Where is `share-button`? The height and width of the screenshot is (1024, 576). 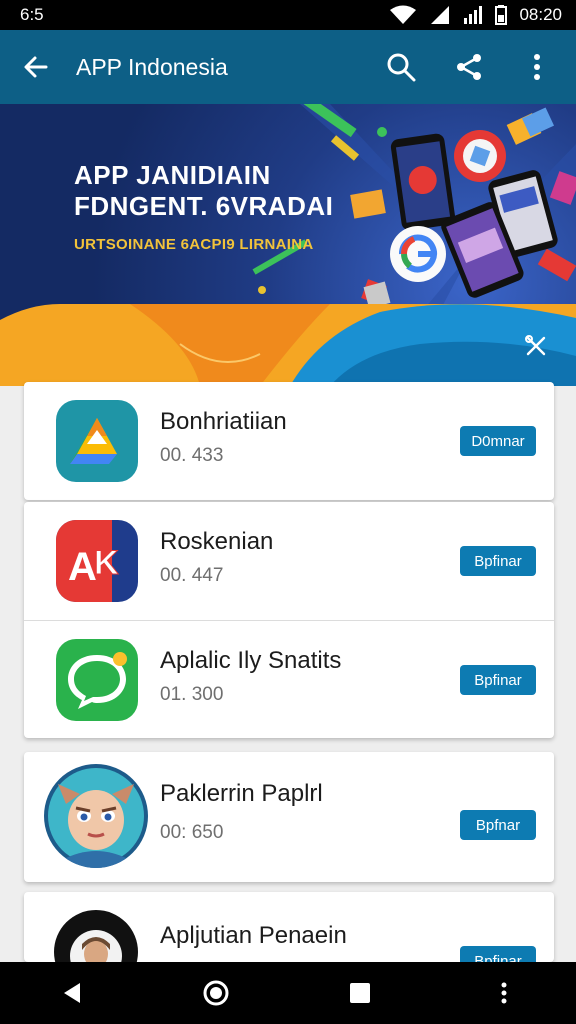
share-button is located at coordinates (469, 67).